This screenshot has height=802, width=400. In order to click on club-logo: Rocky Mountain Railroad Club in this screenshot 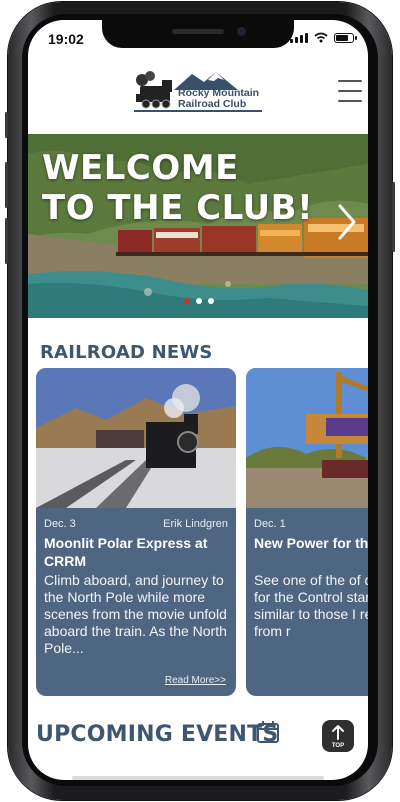, I will do `click(198, 92)`.